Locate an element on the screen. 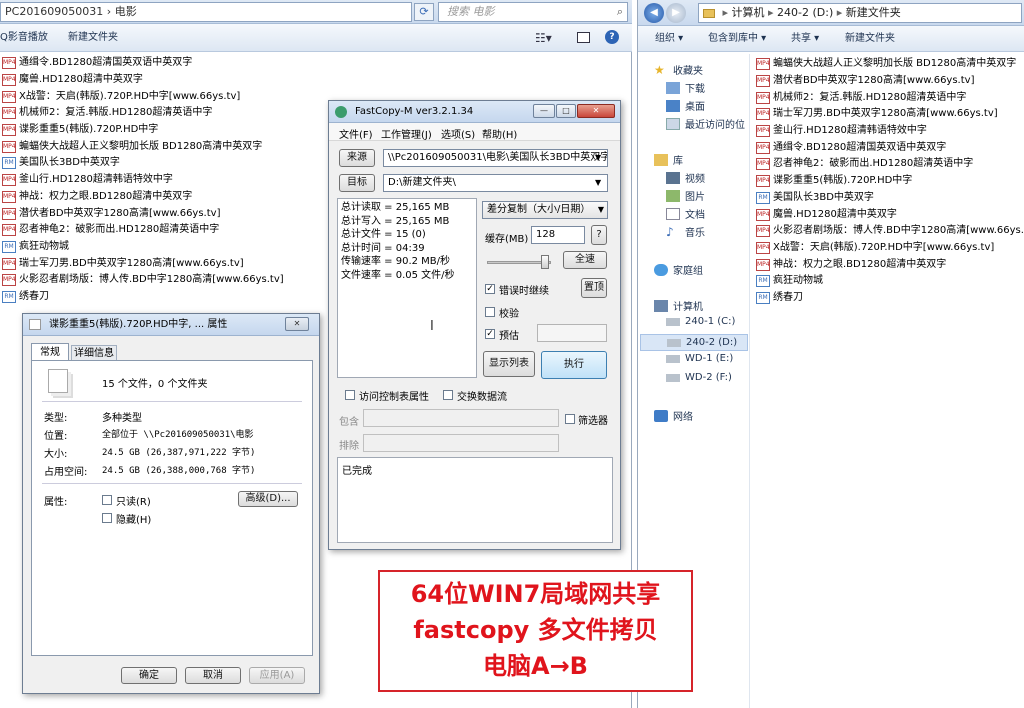 The image size is (1024, 708). nav-pictures: 图片 is located at coordinates (685, 195).